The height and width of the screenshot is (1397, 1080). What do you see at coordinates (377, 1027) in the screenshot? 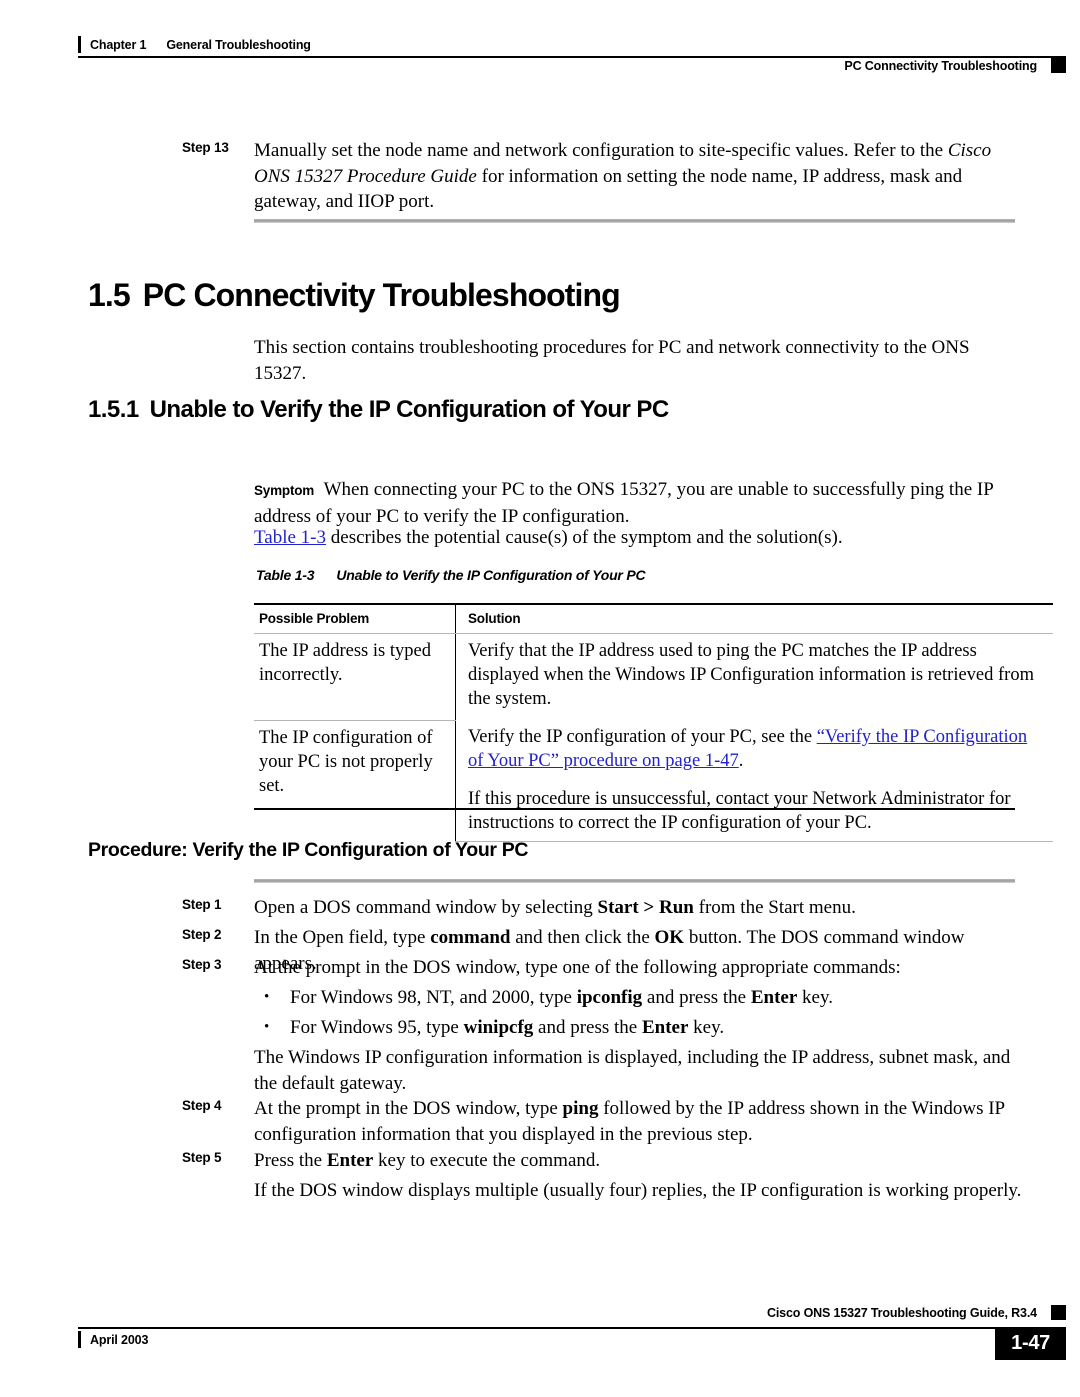
I see `bullet-2-pre: For Windows 95, type` at bounding box center [377, 1027].